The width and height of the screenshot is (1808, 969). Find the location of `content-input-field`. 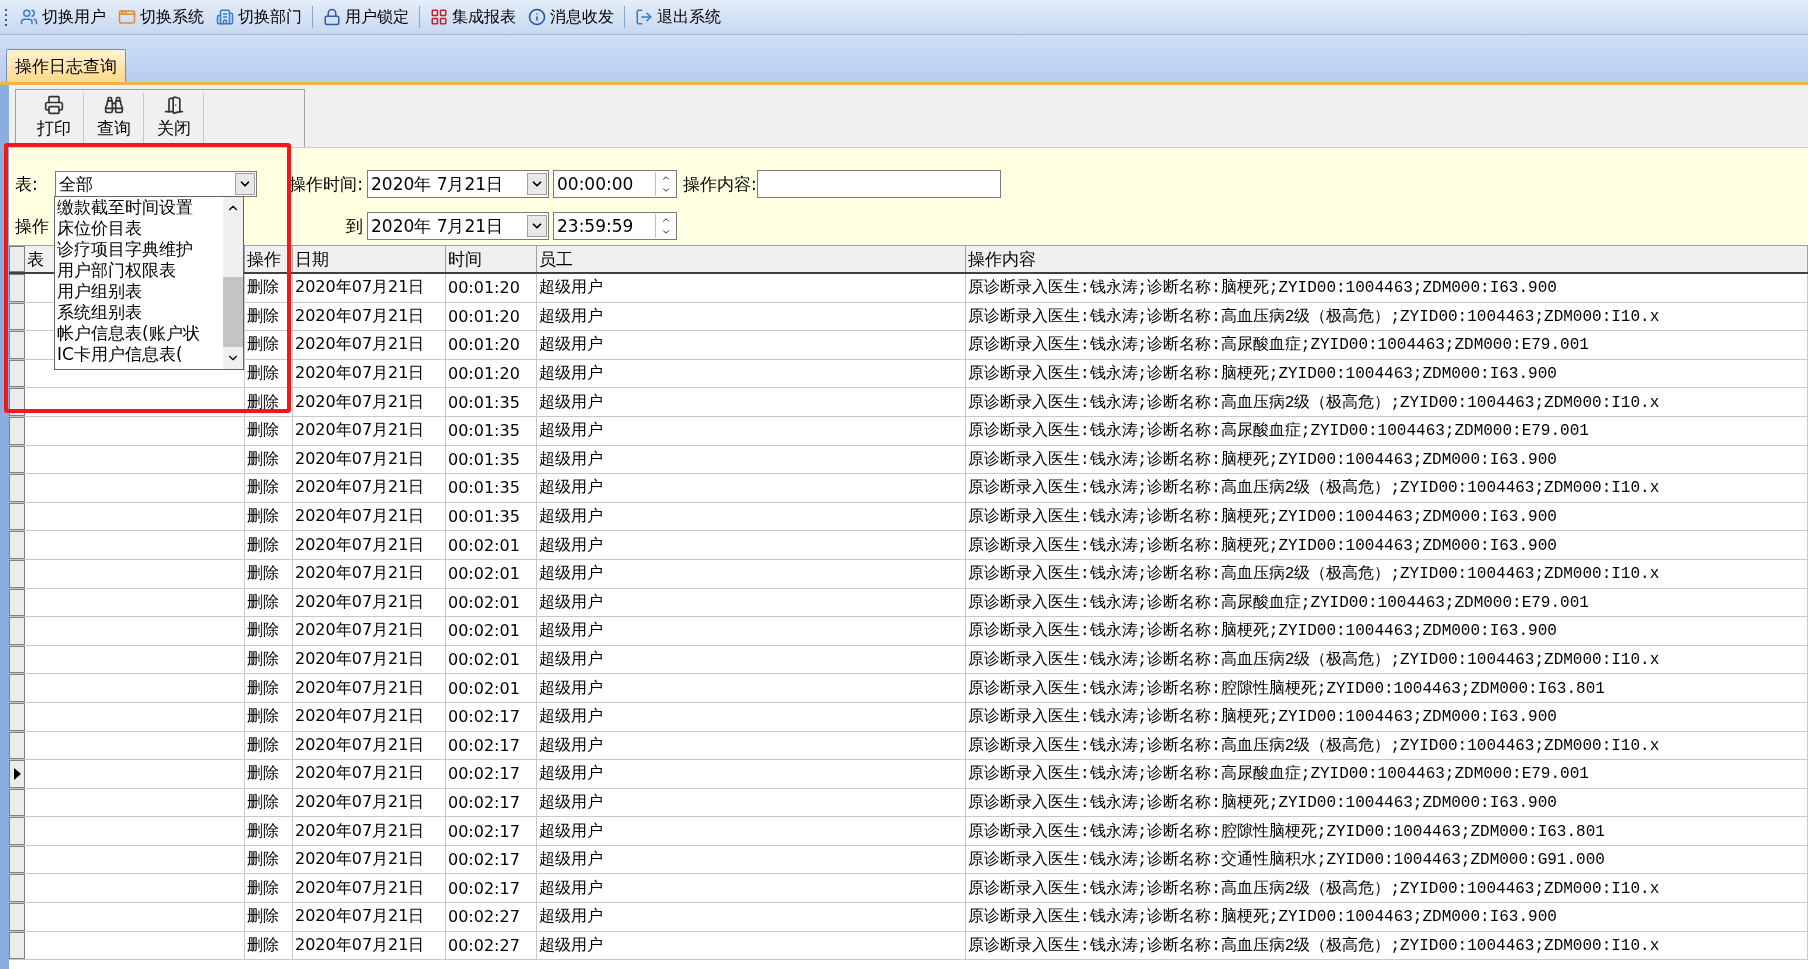

content-input-field is located at coordinates (878, 184).